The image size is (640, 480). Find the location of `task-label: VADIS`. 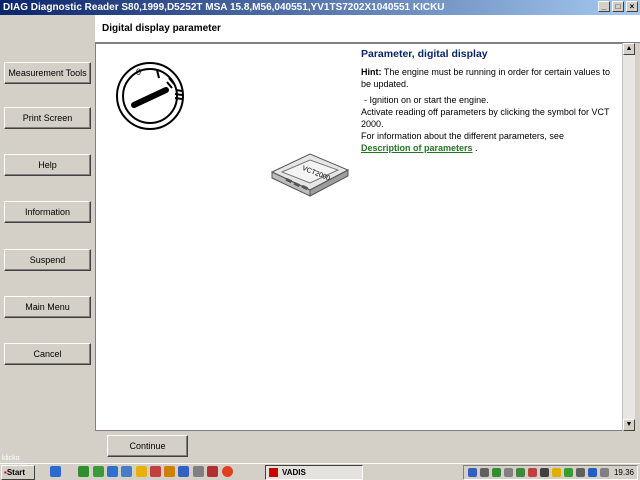

task-label: VADIS is located at coordinates (294, 472).